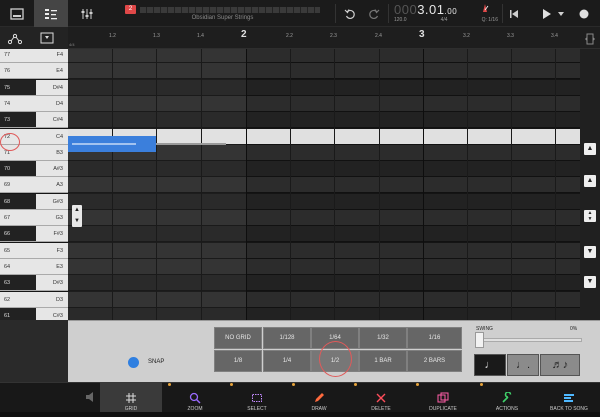 The width and height of the screenshot is (600, 417). I want to click on piano-key: 69 A3, so click(34, 185).